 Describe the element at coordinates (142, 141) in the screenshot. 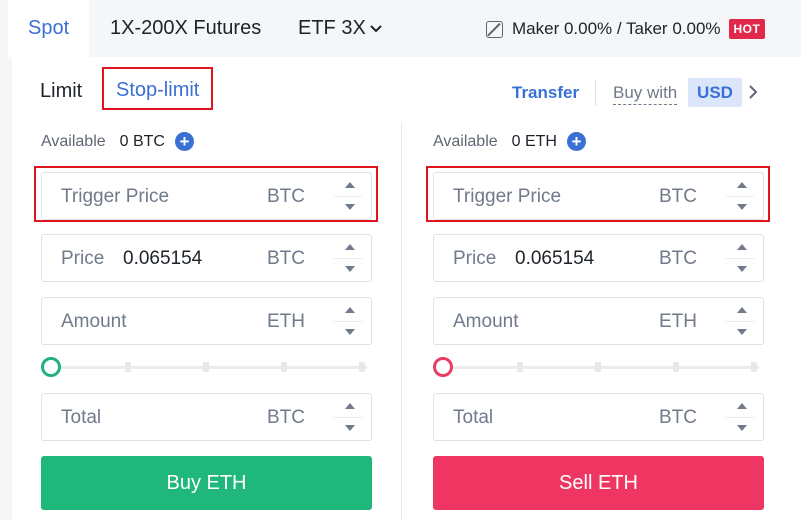

I see `available-value: 0 BTC` at that location.